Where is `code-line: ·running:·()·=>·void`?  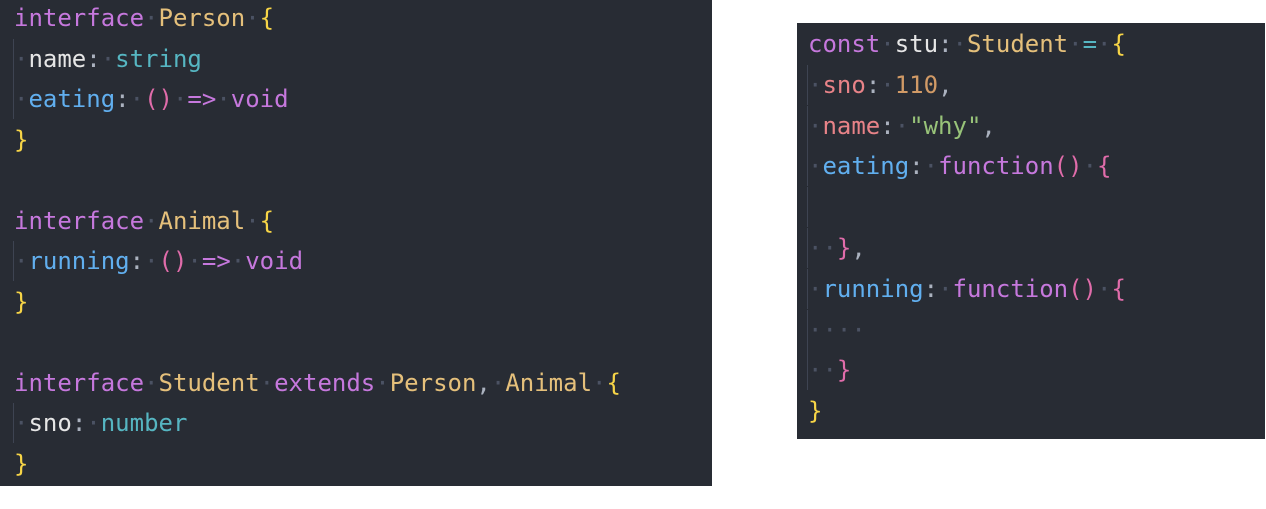 code-line: ·running:·()·=>·void is located at coordinates (158, 261).